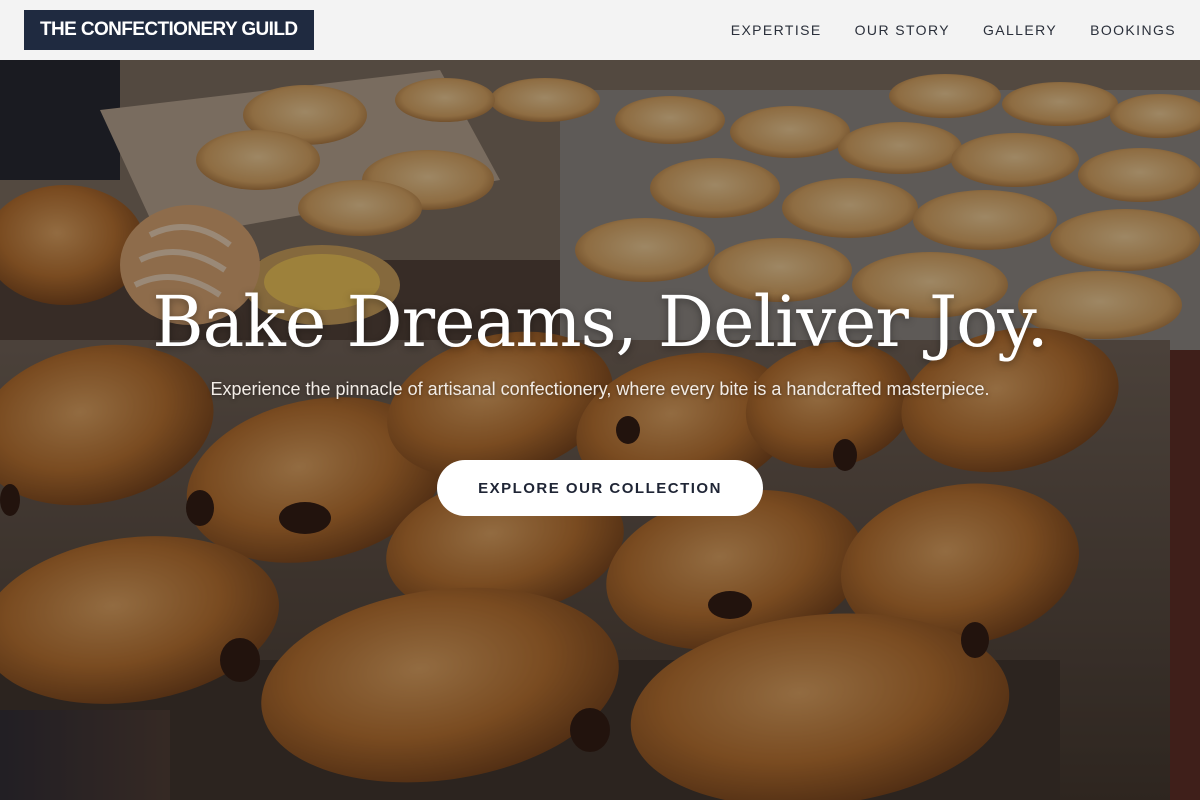  What do you see at coordinates (1020, 30) in the screenshot?
I see `nav-link-gallery: GALLERY` at bounding box center [1020, 30].